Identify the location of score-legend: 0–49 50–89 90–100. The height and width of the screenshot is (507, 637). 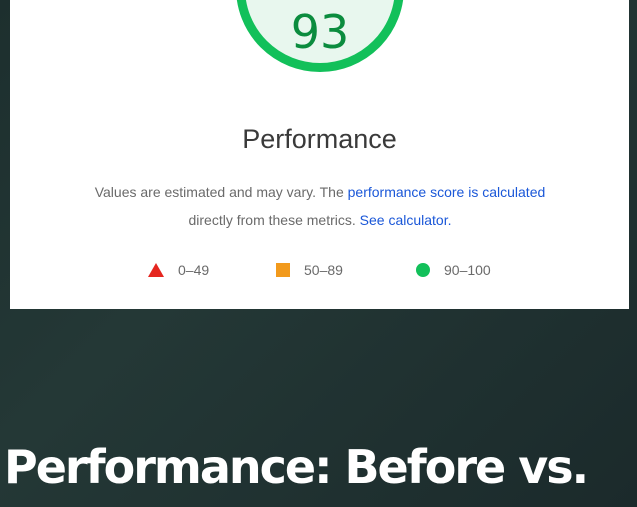
(319, 274).